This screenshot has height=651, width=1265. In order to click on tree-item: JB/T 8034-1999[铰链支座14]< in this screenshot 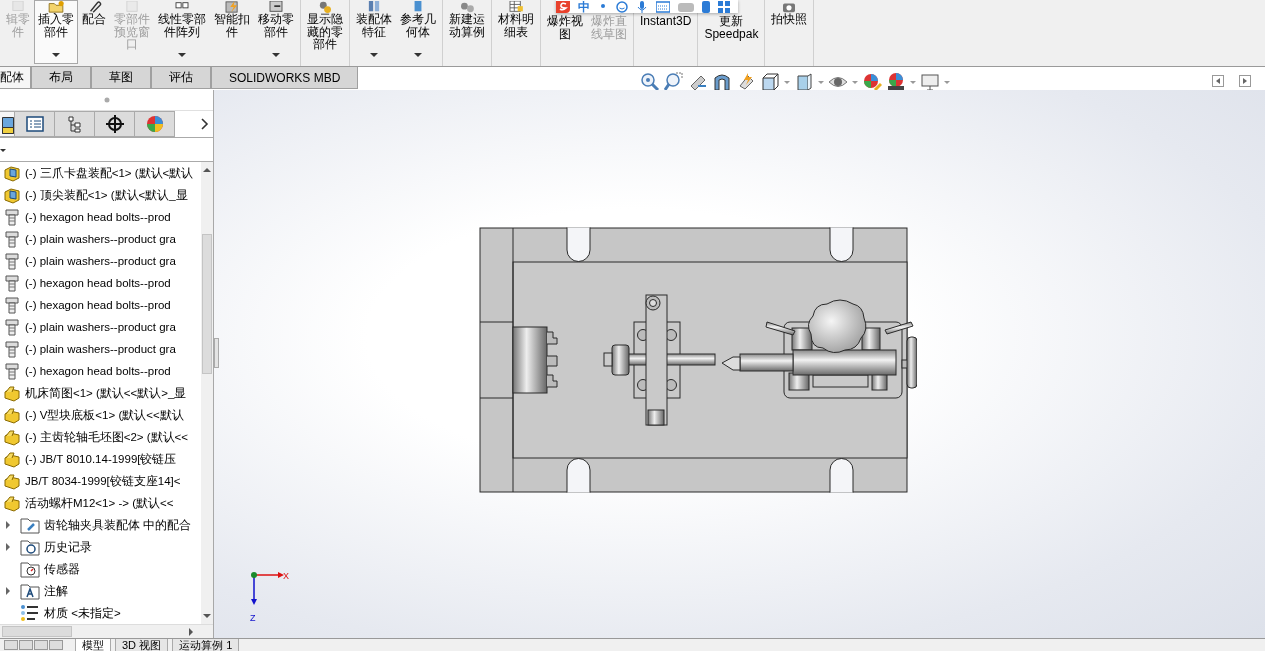, I will do `click(100, 481)`.